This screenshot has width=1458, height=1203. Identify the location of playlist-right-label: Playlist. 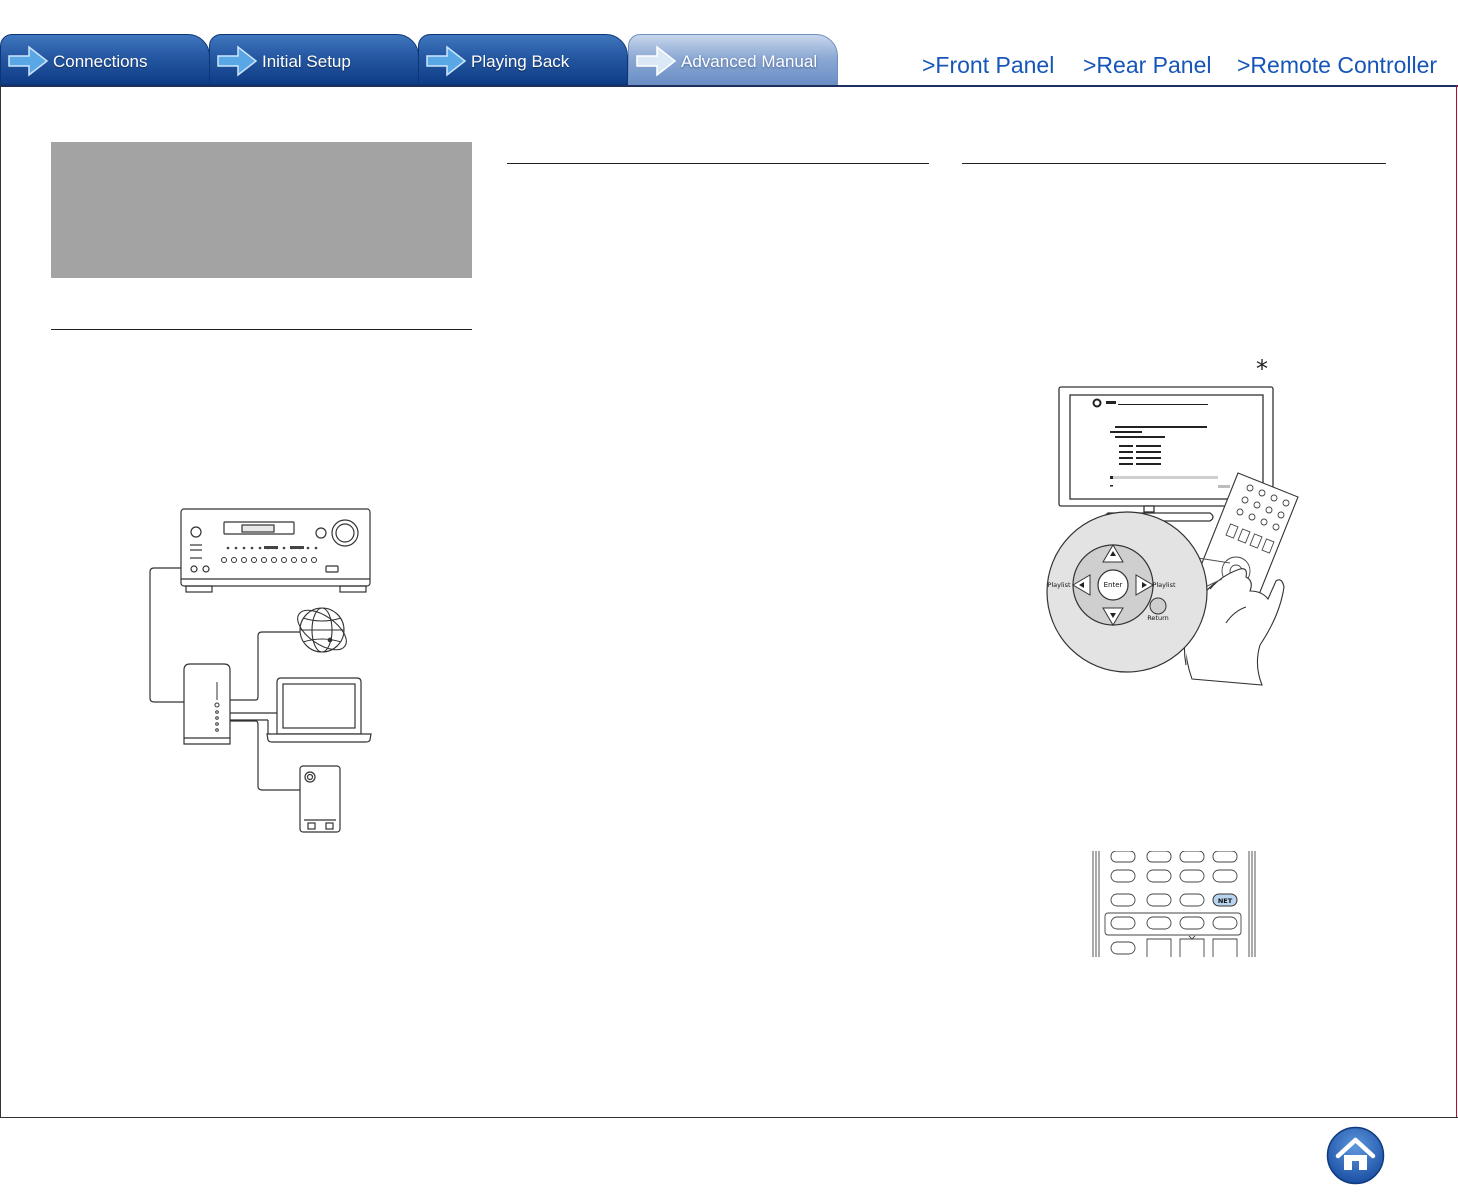
(1164, 585).